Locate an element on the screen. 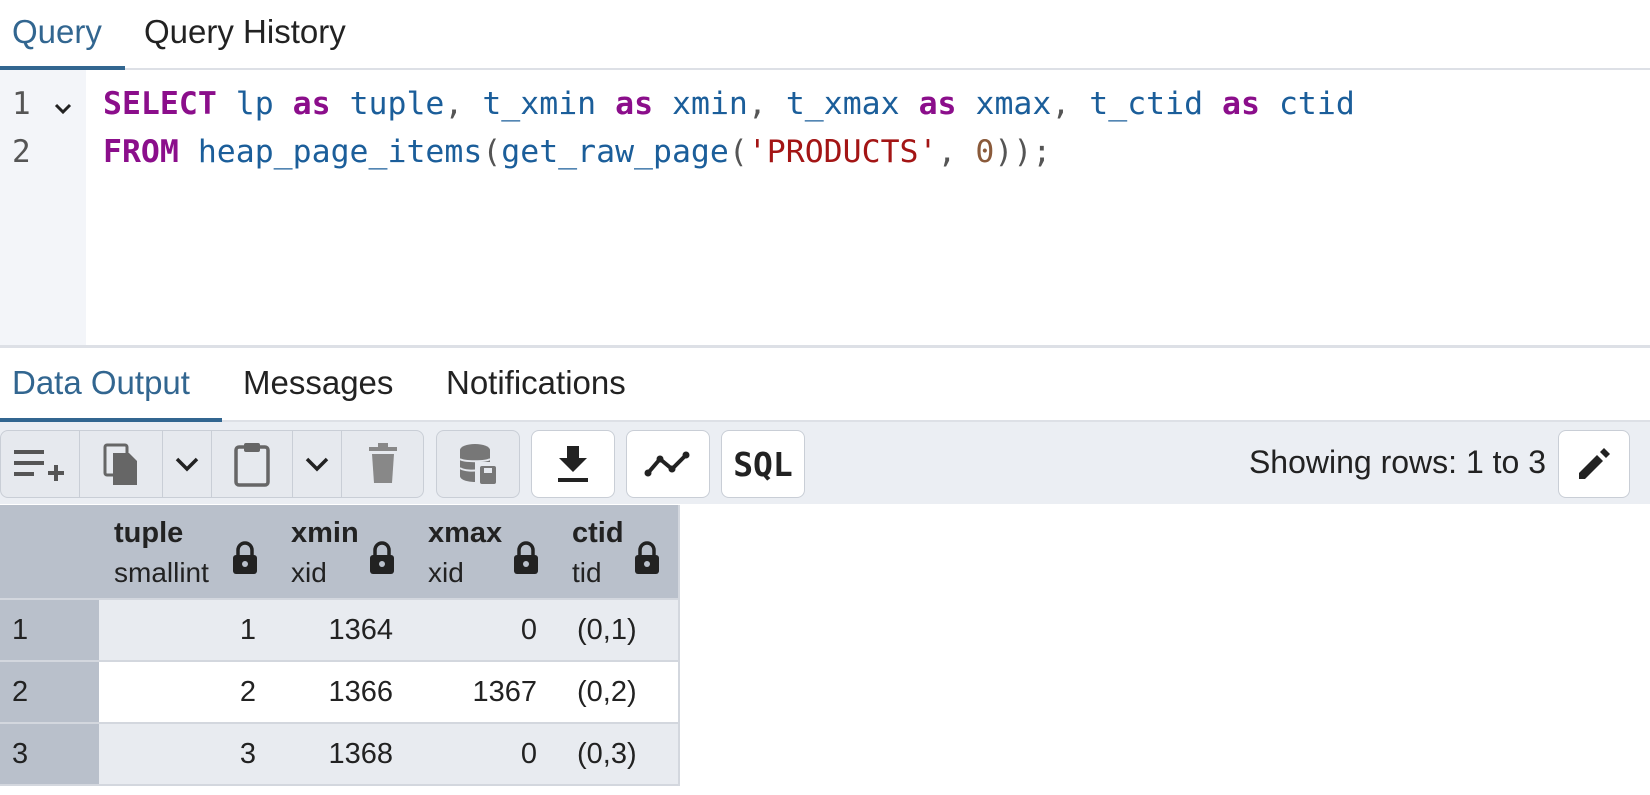 This screenshot has width=1650, height=795. paste-icon is located at coordinates (252, 465).